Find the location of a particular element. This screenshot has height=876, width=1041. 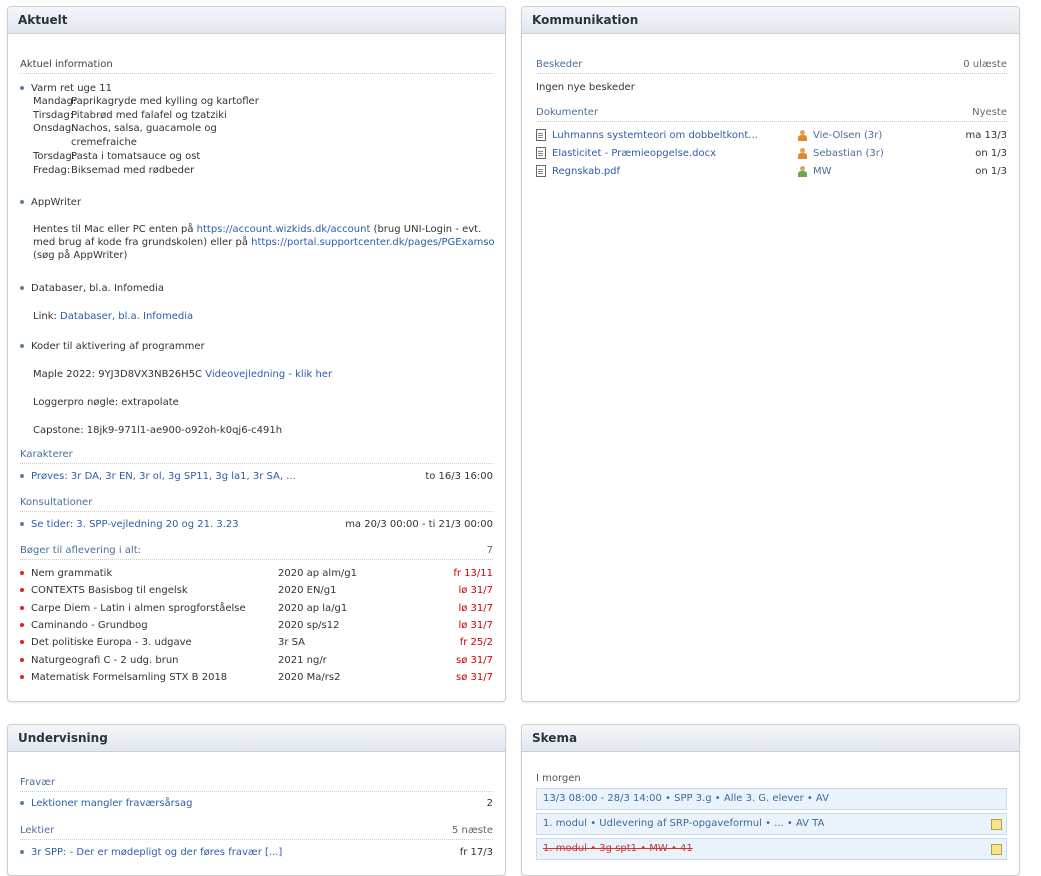

konsultationer-header: Konsultationer is located at coordinates (256, 504).